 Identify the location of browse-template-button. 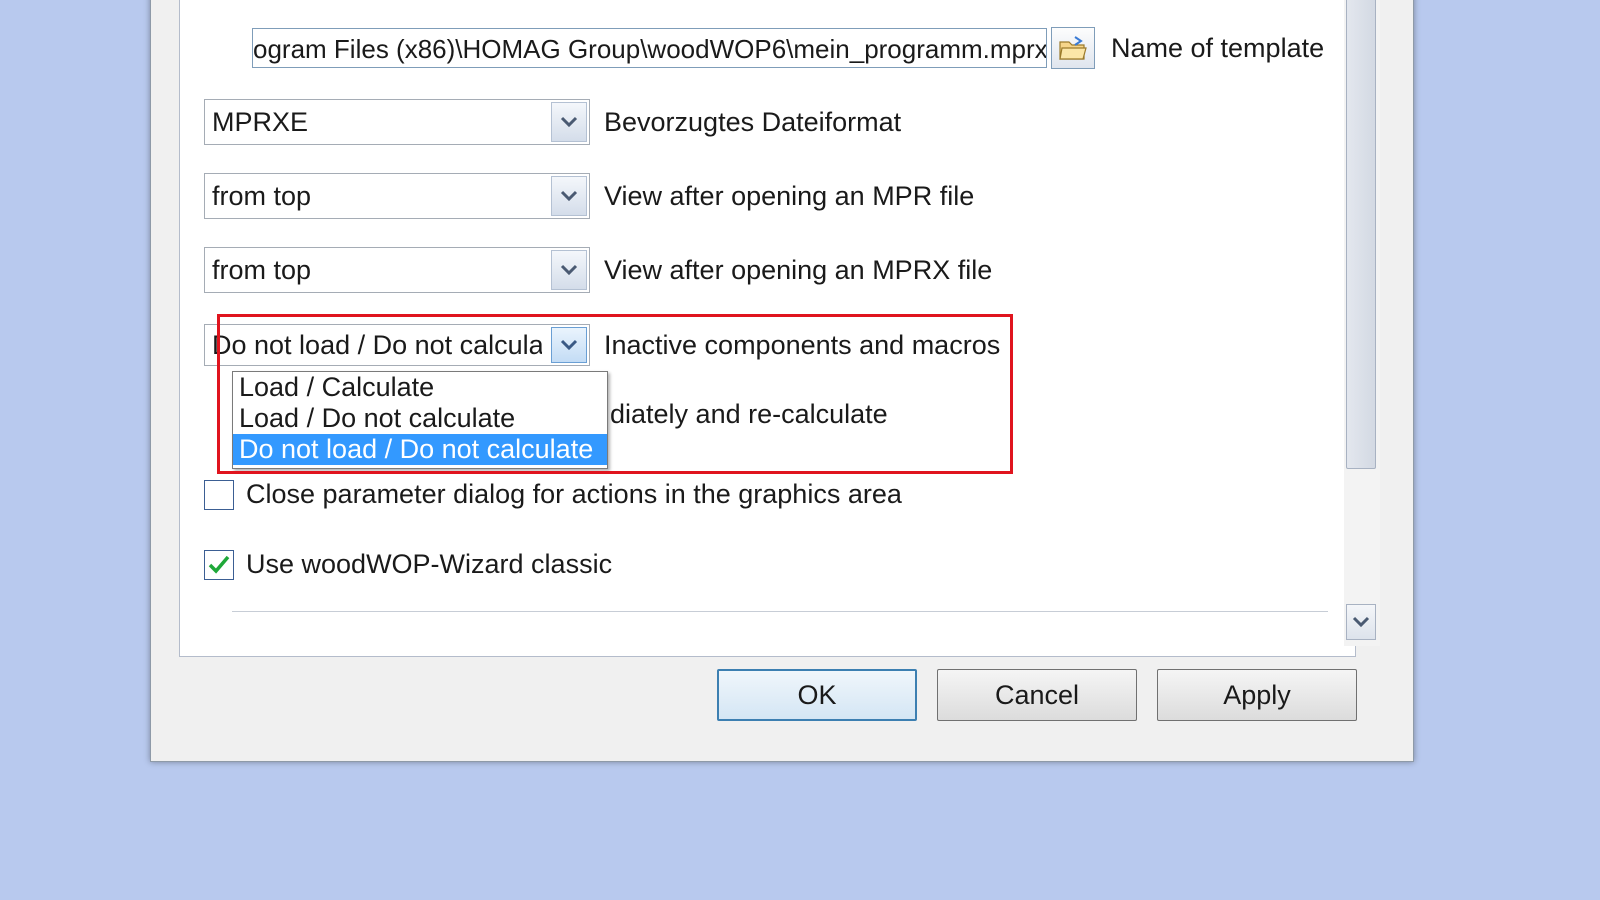
(1073, 48).